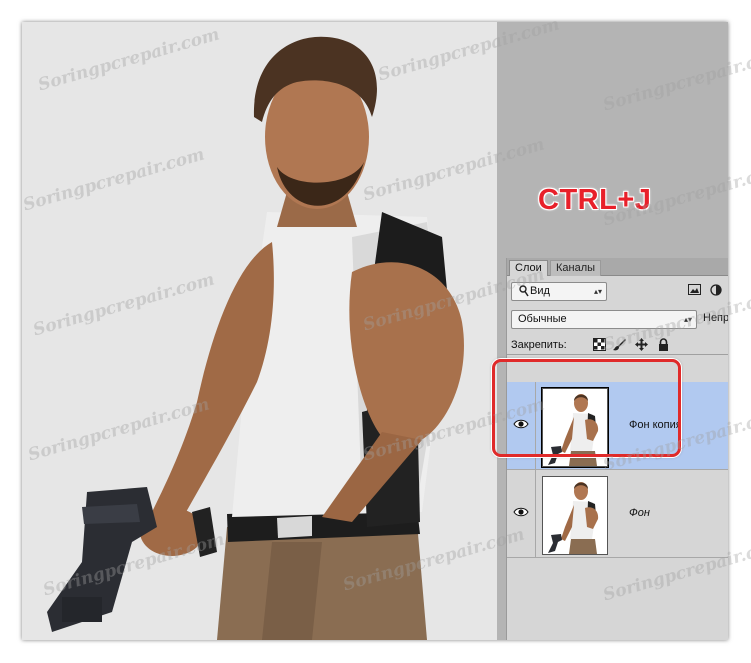 This screenshot has width=751, height=663. I want to click on lock-row: Закрепить:, so click(617, 345).